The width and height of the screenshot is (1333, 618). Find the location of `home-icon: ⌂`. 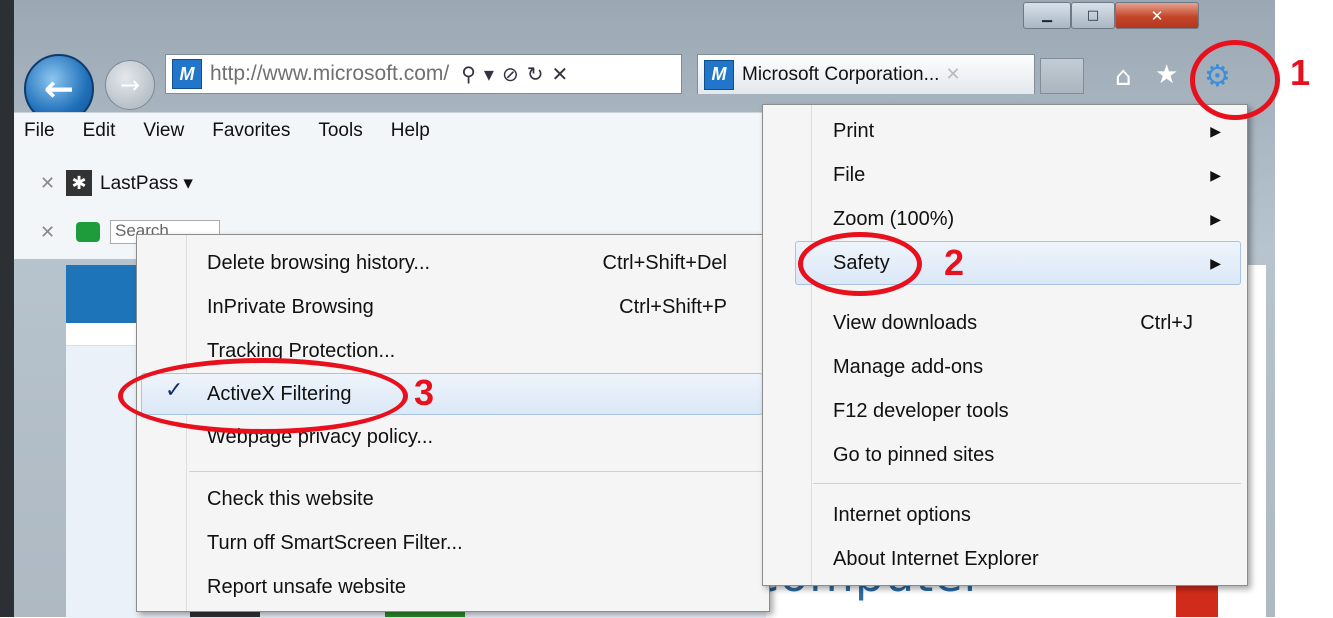

home-icon: ⌂ is located at coordinates (1123, 77).